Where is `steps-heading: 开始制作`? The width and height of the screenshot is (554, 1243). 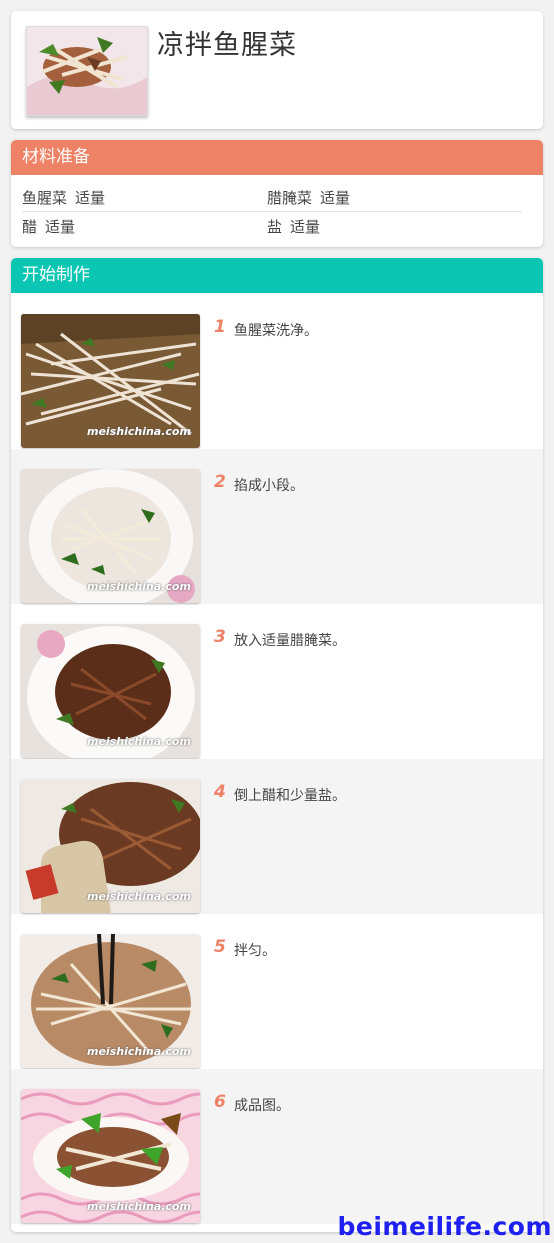
steps-heading: 开始制作 is located at coordinates (277, 275).